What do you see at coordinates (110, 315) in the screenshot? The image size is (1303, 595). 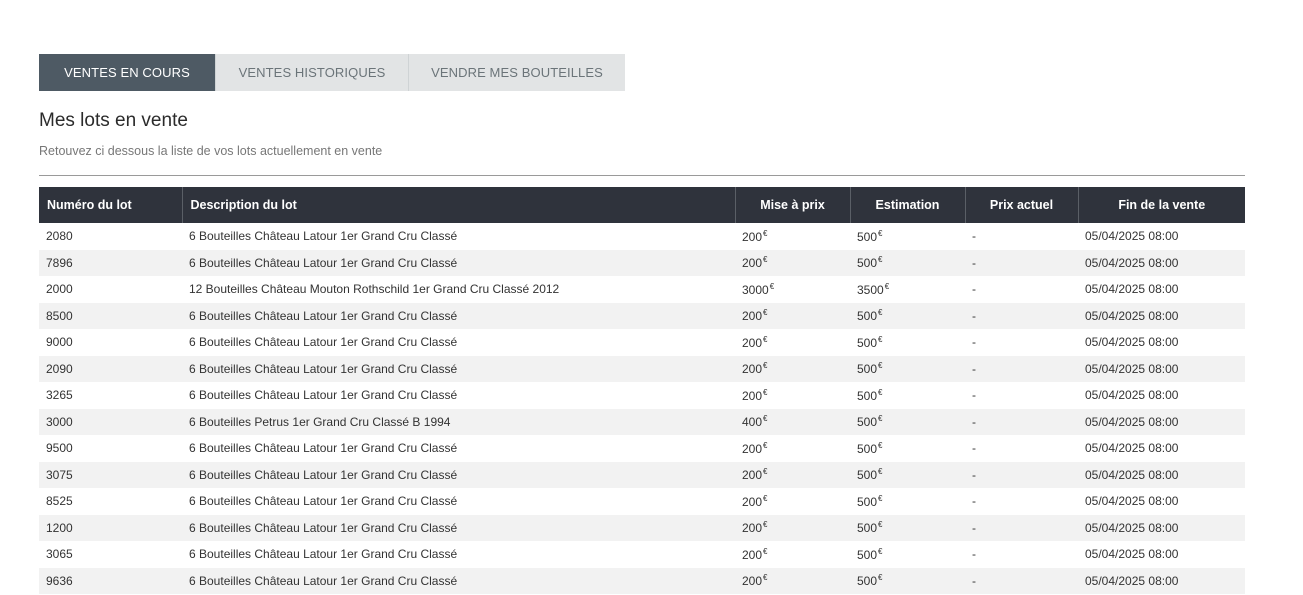 I see `cell-lot-number: 8500` at bounding box center [110, 315].